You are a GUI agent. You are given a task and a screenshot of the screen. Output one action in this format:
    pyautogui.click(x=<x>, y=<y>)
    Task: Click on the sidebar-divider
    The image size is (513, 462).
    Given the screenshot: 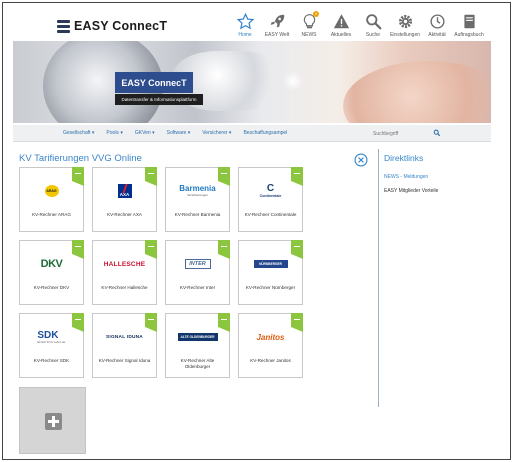 What is the action you would take?
    pyautogui.click(x=378, y=278)
    